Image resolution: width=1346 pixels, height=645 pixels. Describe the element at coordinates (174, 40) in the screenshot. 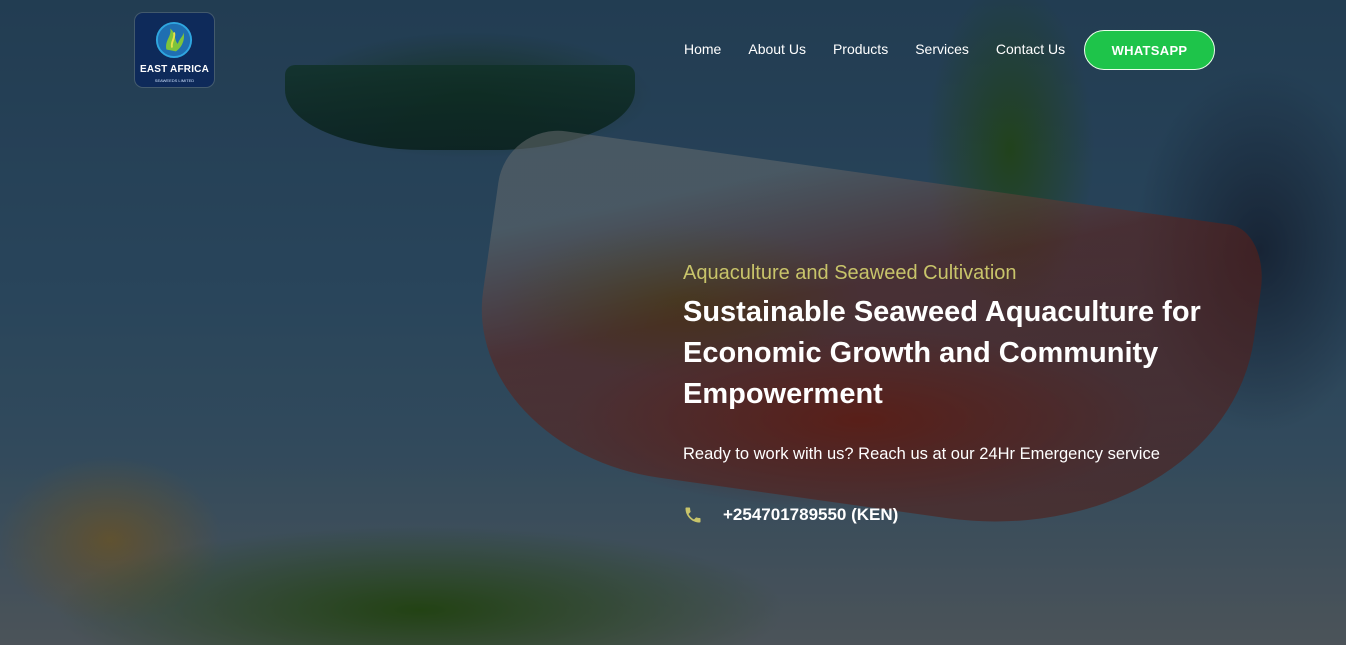

I see `seaweed-emblem-icon` at that location.